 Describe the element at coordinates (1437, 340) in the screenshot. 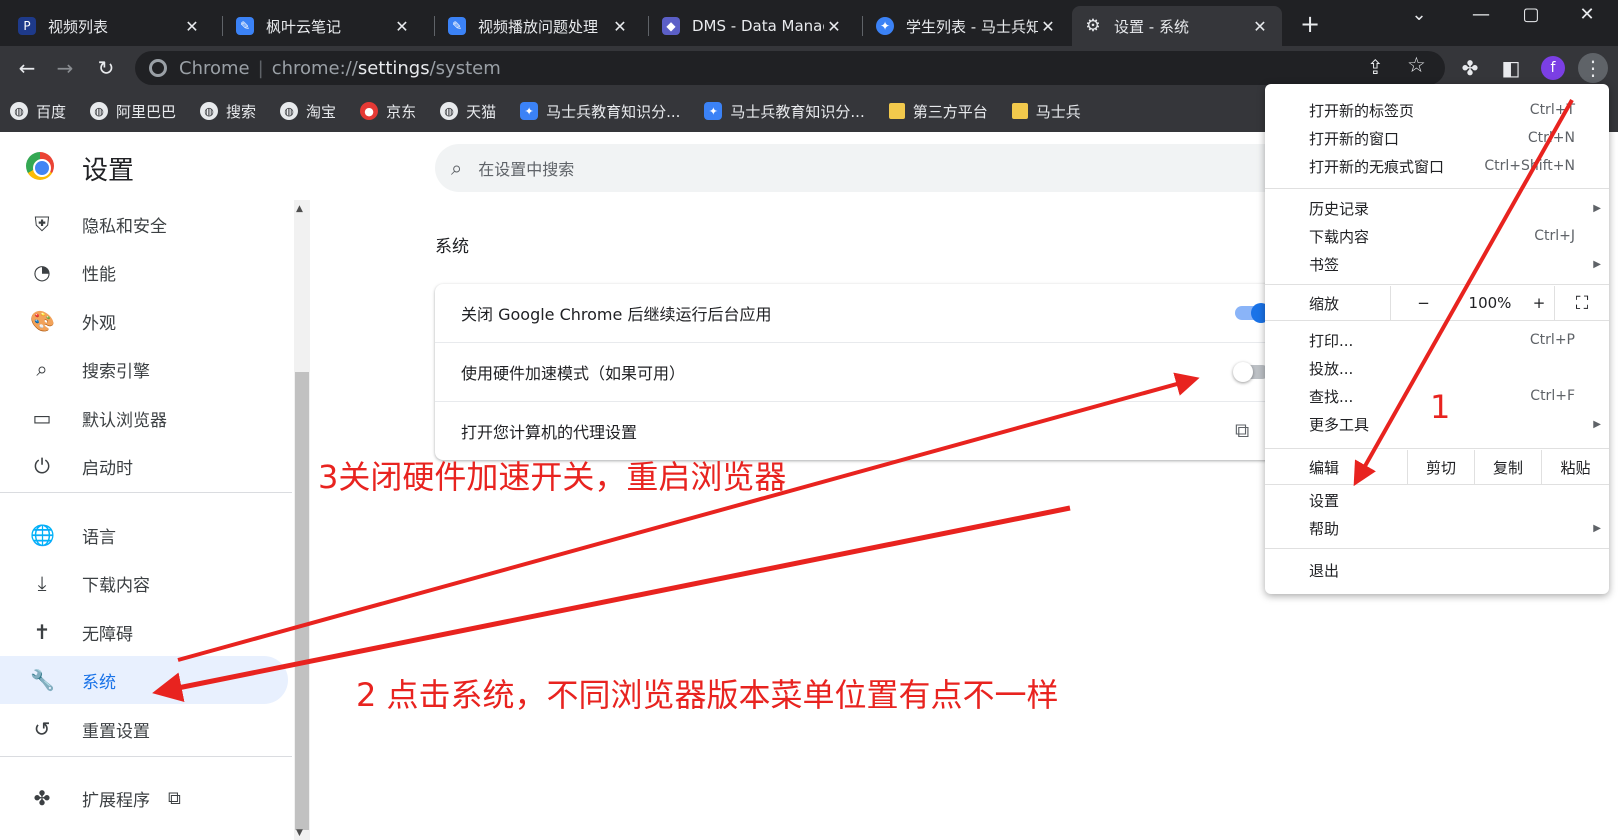

I see `menu-item-print: 打印... Ctrl+P` at that location.